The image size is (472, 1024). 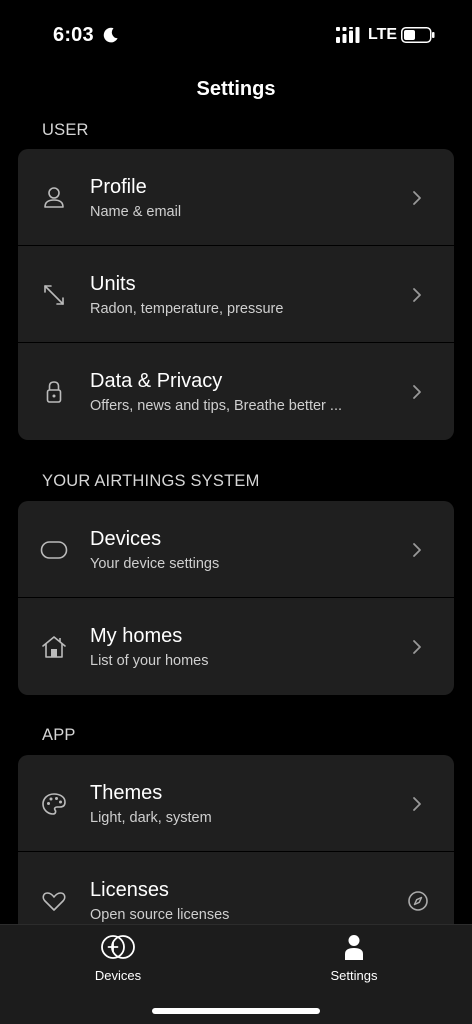 What do you see at coordinates (149, 661) in the screenshot?
I see `row-subtitle: List of your homes` at bounding box center [149, 661].